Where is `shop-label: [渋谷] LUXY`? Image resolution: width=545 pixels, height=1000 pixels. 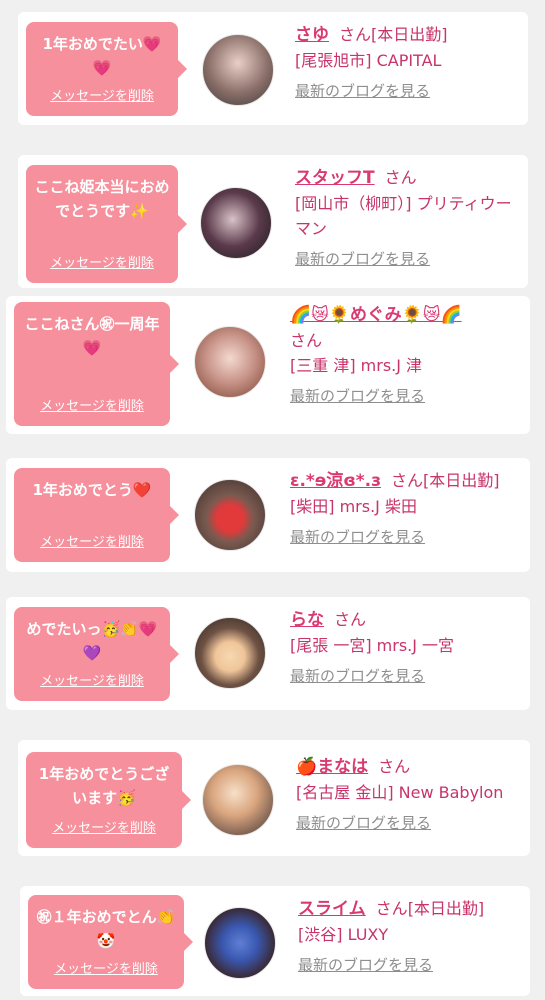 shop-label: [渋谷] LUXY is located at coordinates (343, 934).